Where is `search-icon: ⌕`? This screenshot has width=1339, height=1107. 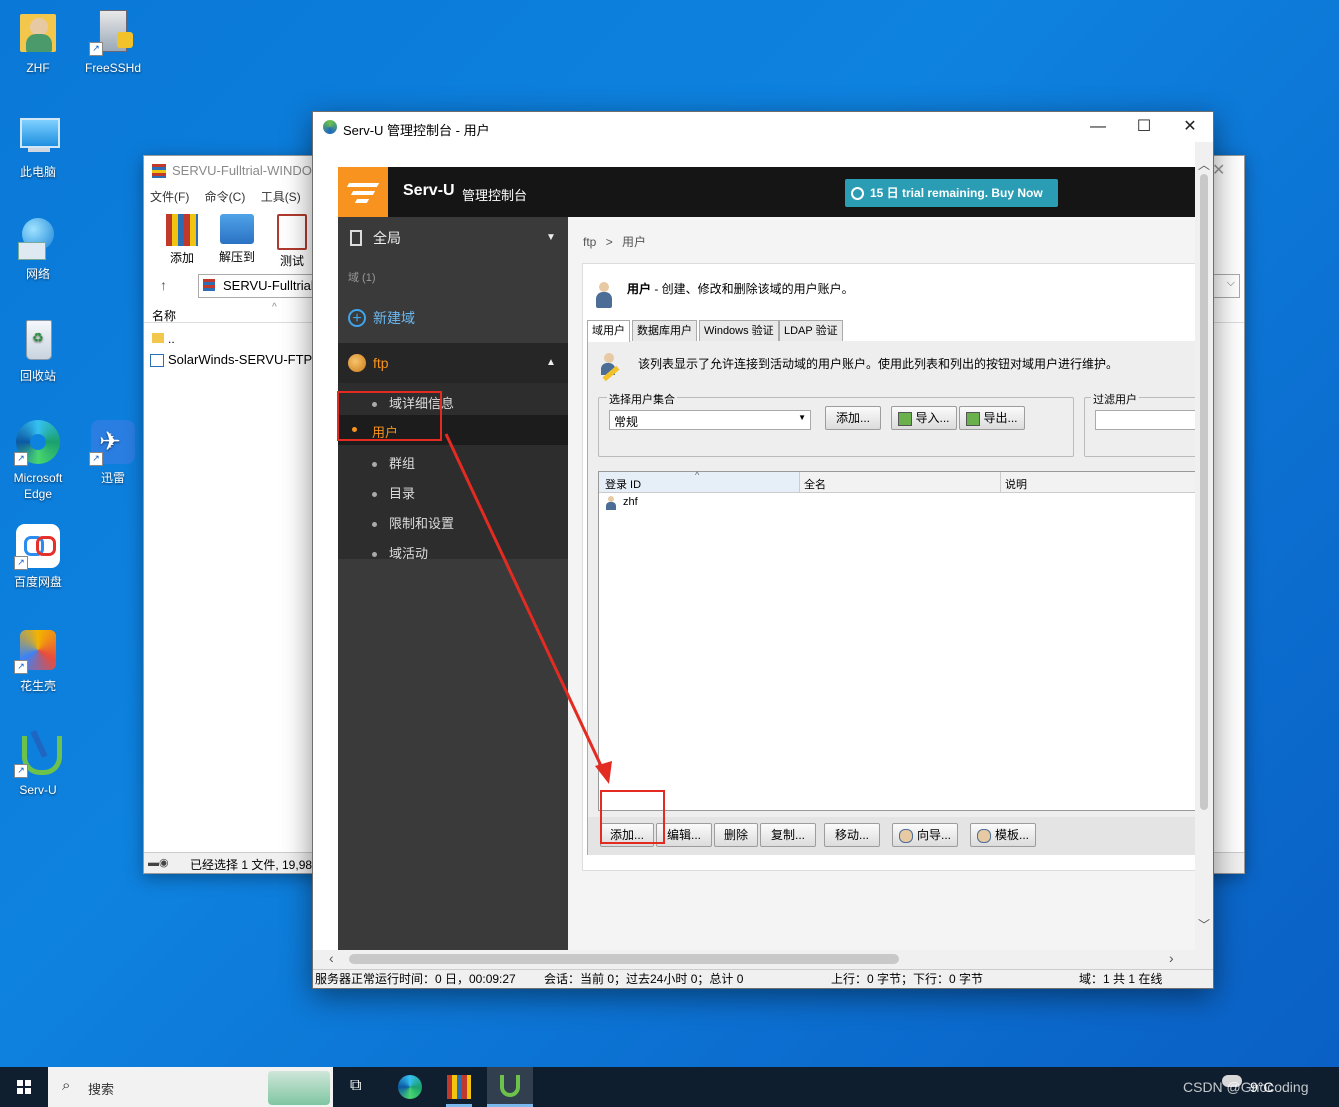
search-icon: ⌕ is located at coordinates (66, 1085).